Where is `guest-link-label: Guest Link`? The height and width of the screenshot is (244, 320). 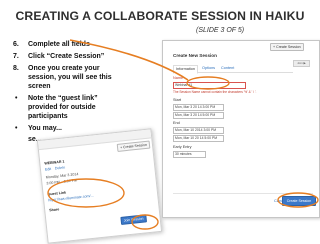 guest-link-label: Guest Link is located at coordinates (57, 193).